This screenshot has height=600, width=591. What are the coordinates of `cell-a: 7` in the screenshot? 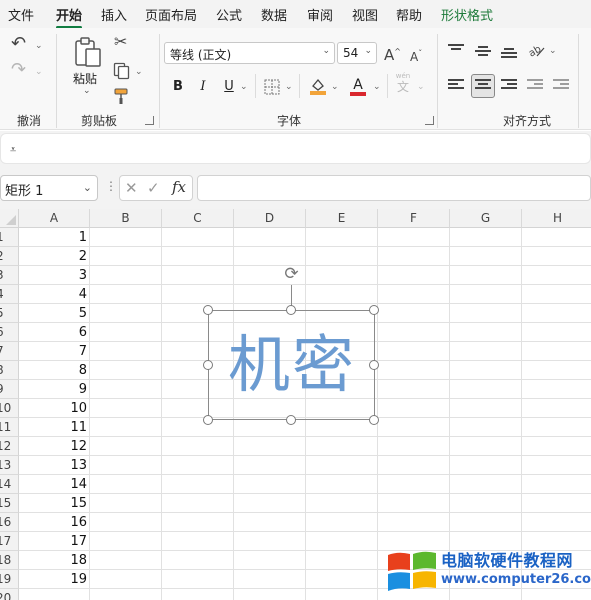 It's located at (53, 351).